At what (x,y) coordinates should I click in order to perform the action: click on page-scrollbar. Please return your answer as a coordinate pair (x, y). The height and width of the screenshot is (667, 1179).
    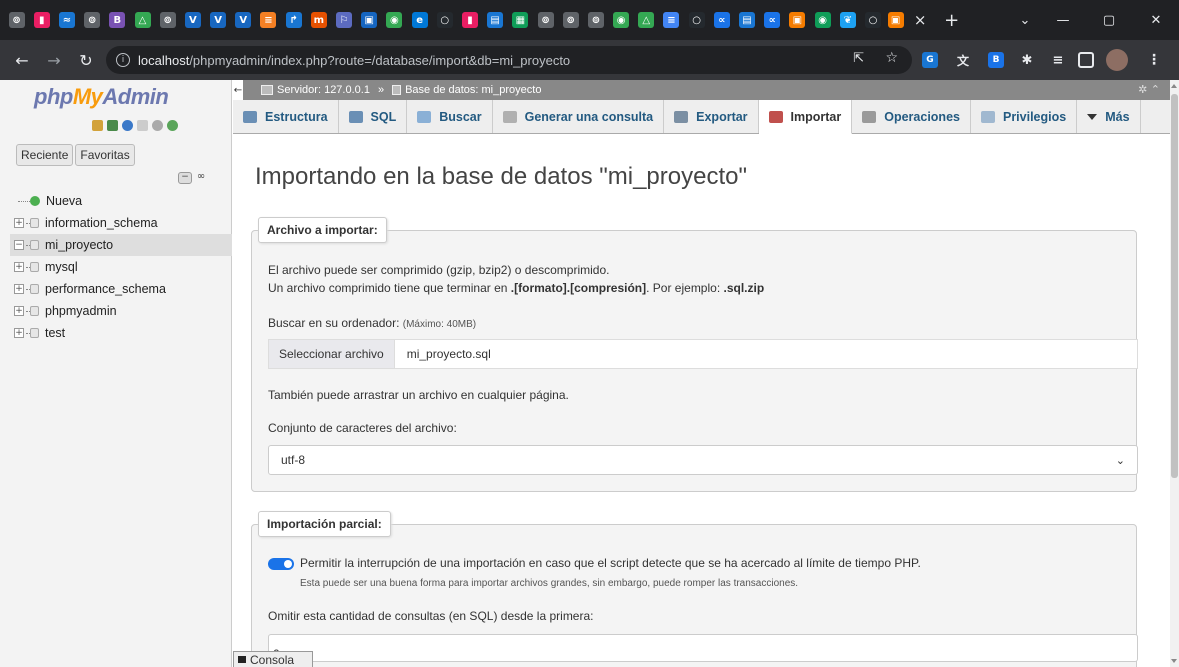
    Looking at the image, I should click on (1174, 373).